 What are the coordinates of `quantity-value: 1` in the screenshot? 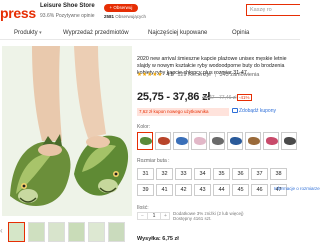 It's located at (154, 216).